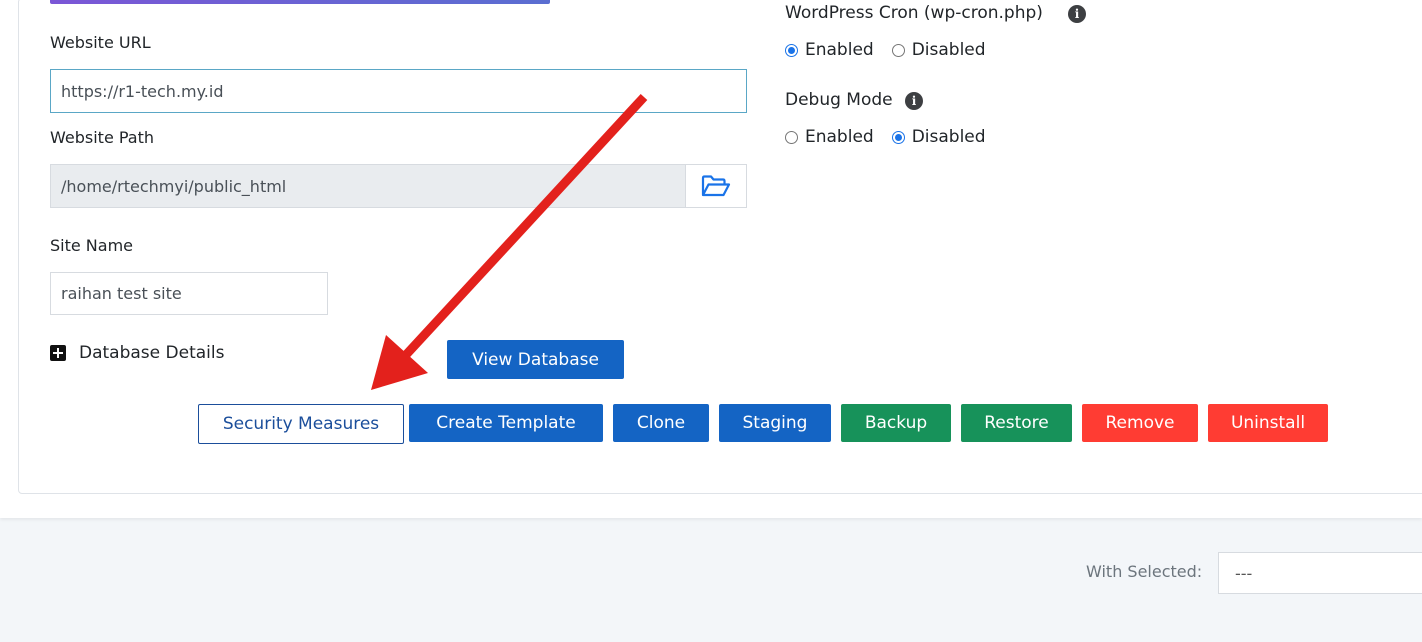 The height and width of the screenshot is (642, 1422). I want to click on debug-mode-label: Debug Mode, so click(839, 100).